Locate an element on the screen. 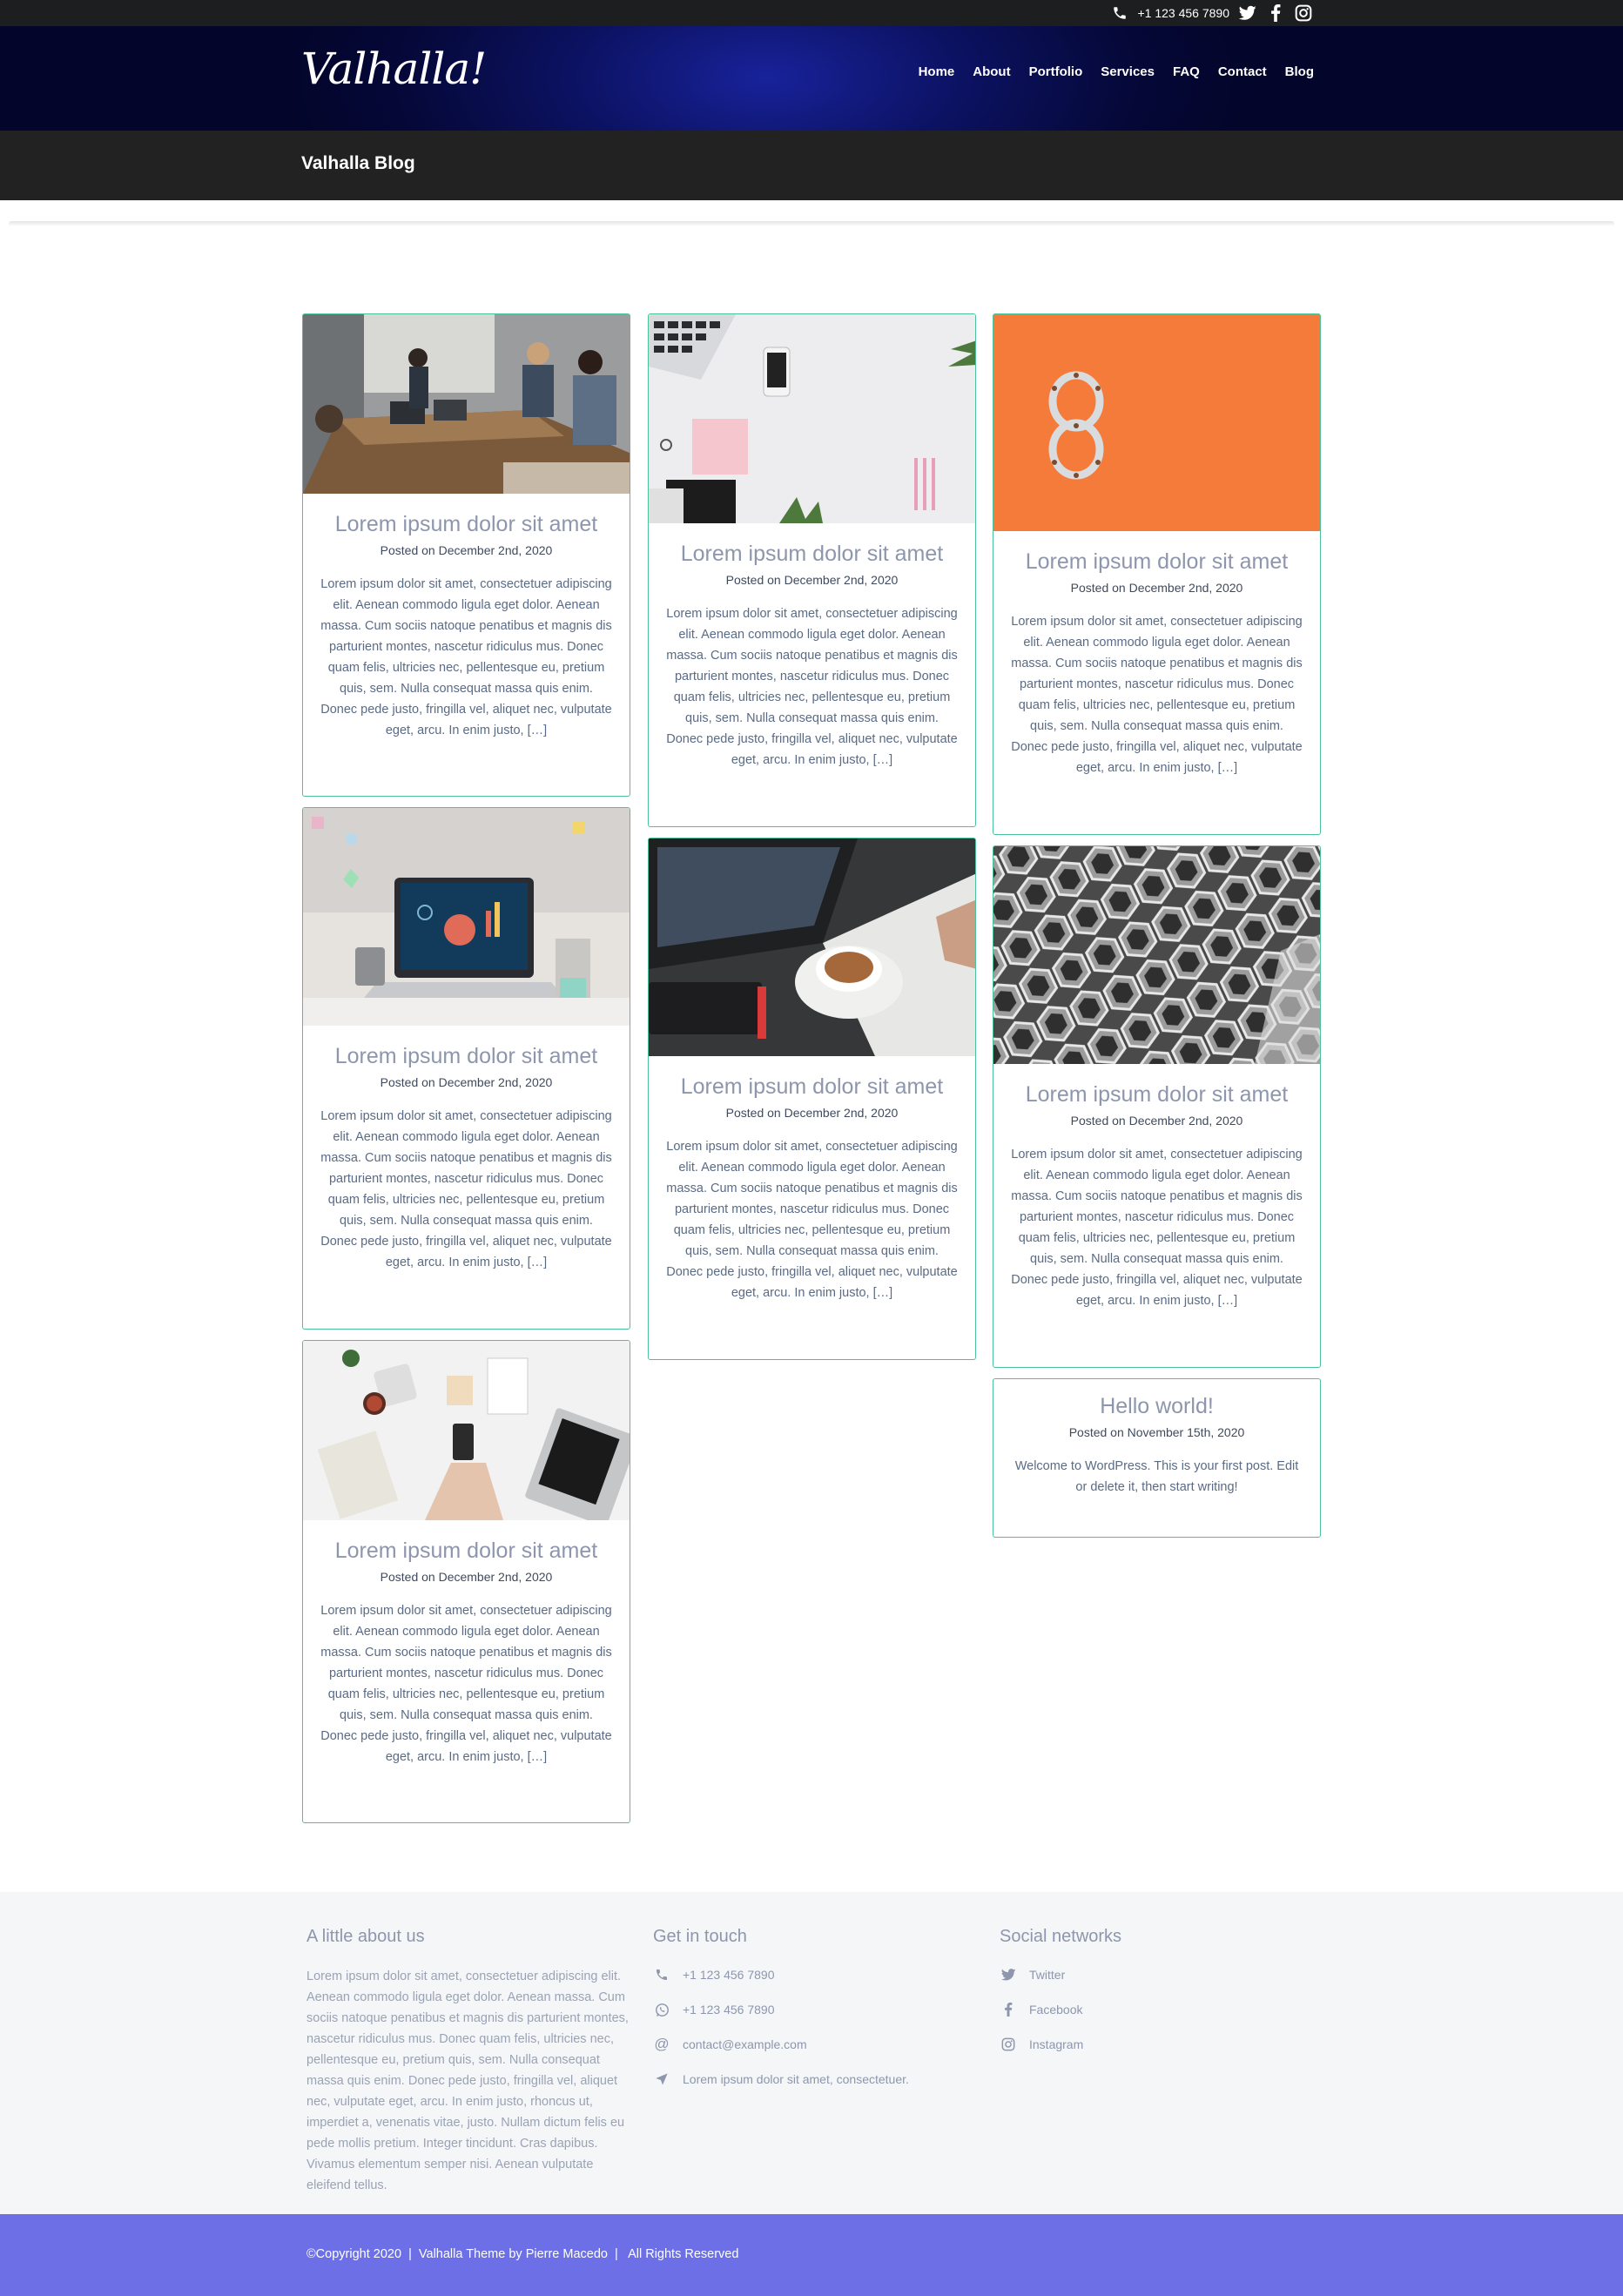 Image resolution: width=1623 pixels, height=2296 pixels. post-title: Hello world! is located at coordinates (1157, 1406).